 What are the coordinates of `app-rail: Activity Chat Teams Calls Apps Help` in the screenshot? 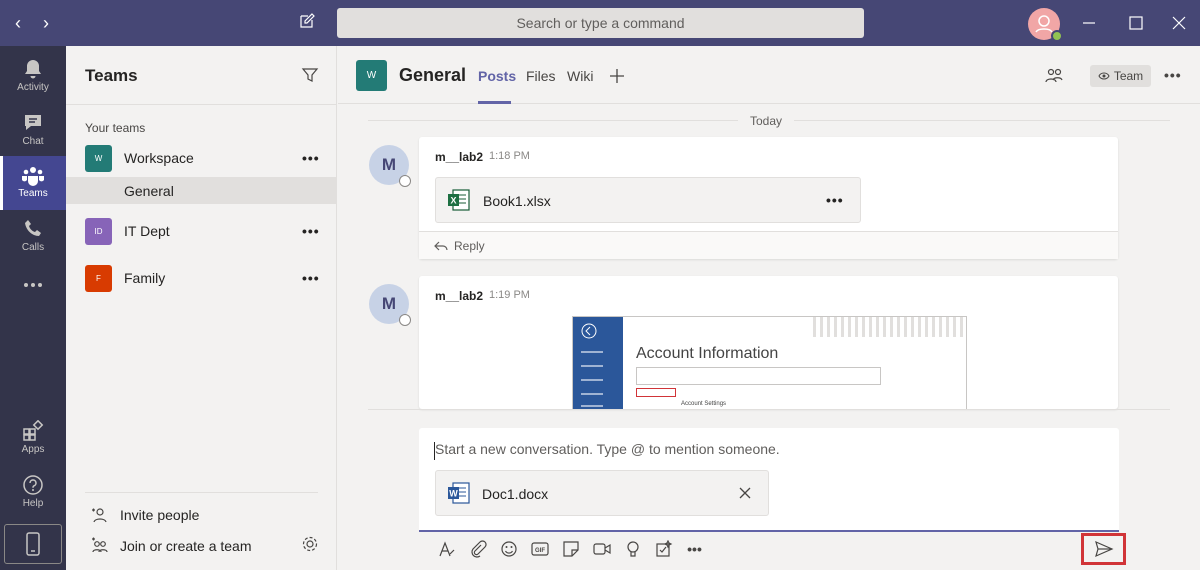 It's located at (33, 308).